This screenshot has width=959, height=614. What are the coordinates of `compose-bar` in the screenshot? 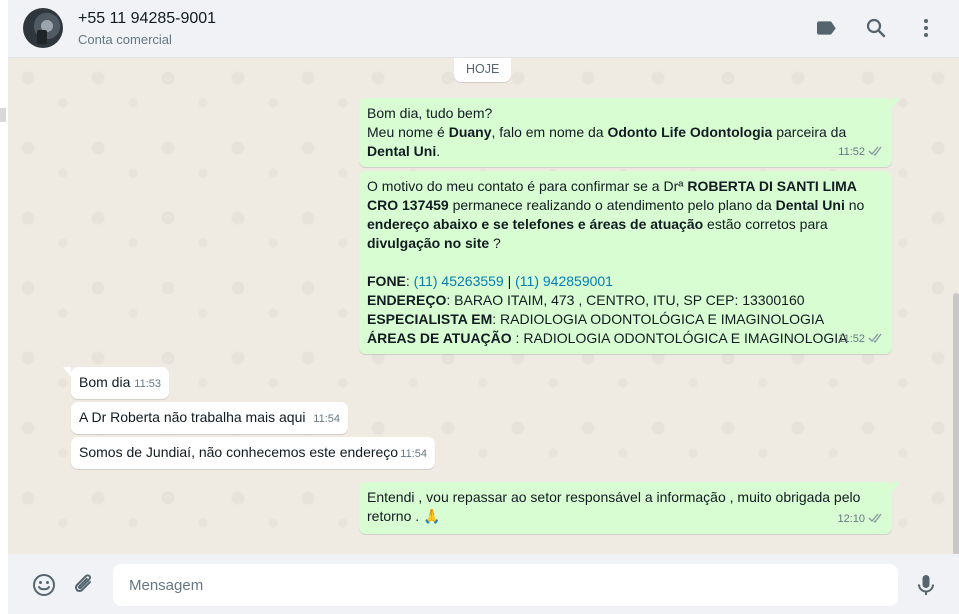 It's located at (483, 584).